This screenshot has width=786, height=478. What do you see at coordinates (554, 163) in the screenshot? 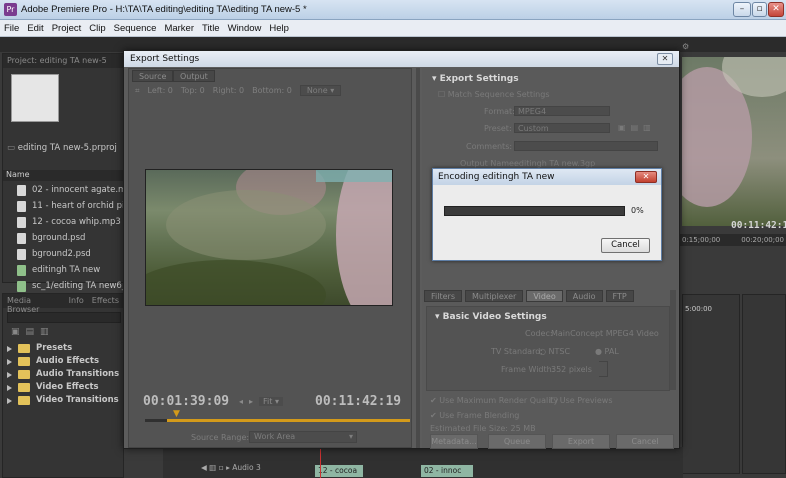
I see `output-name-link: editingh TA new.3gp` at bounding box center [554, 163].